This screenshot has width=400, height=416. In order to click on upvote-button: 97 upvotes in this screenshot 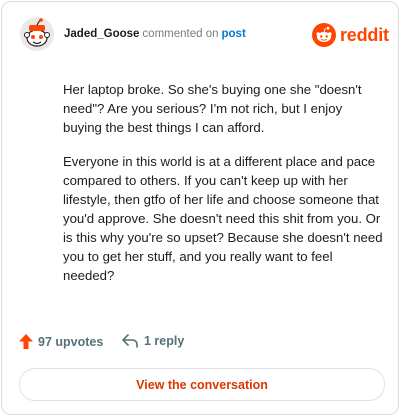, I will do `click(61, 341)`.